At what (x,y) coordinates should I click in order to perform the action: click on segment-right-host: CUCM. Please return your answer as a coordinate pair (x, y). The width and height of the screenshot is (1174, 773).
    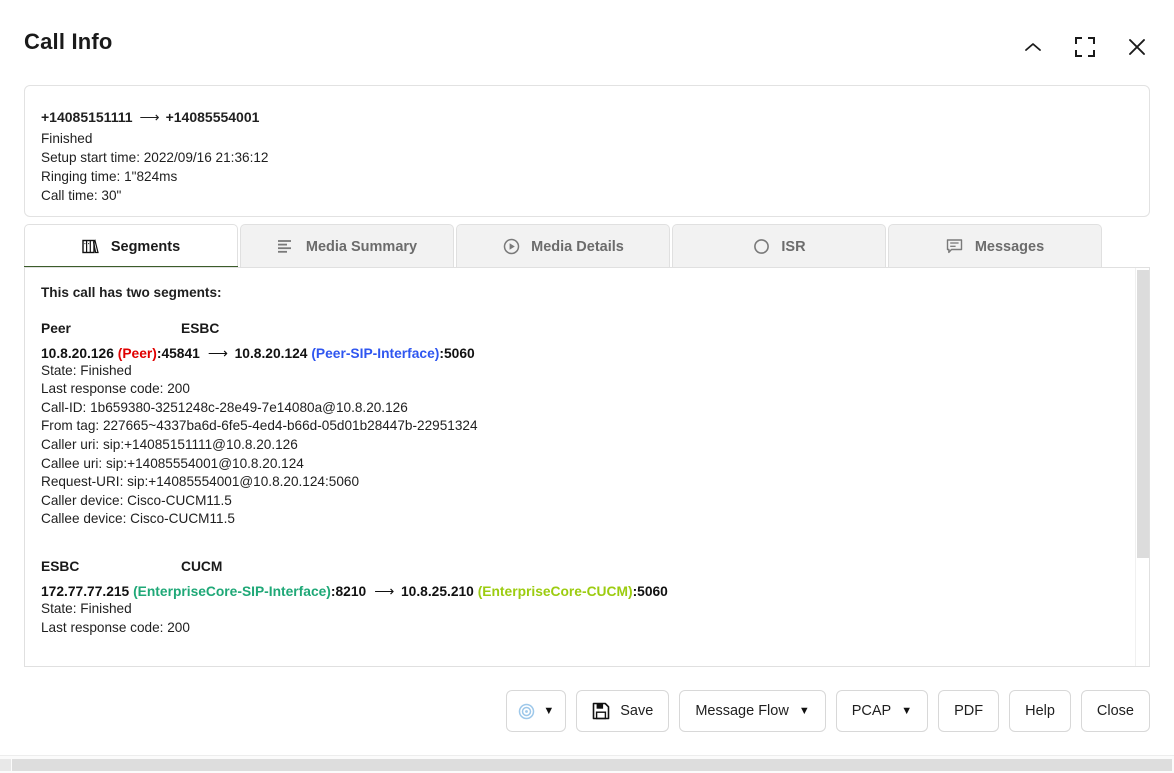
    Looking at the image, I should click on (202, 566).